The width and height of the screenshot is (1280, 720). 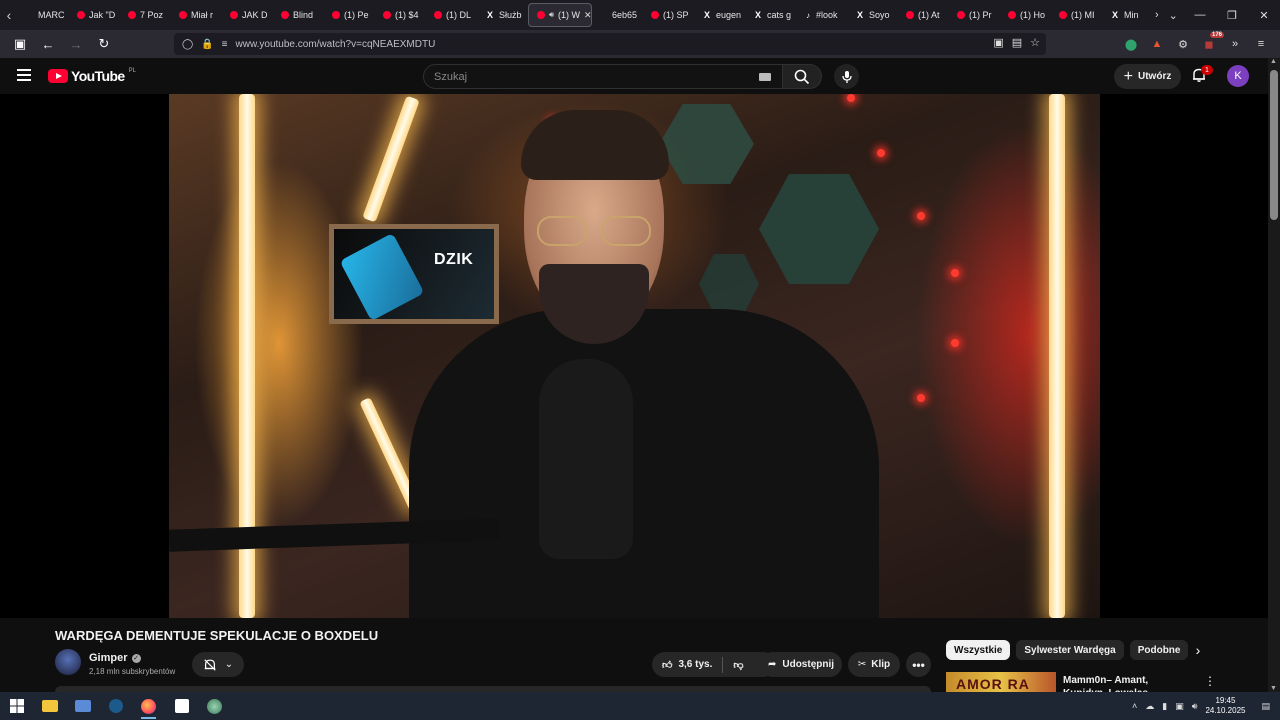 I want to click on browser-tab: (1) SP, so click(x=668, y=15).